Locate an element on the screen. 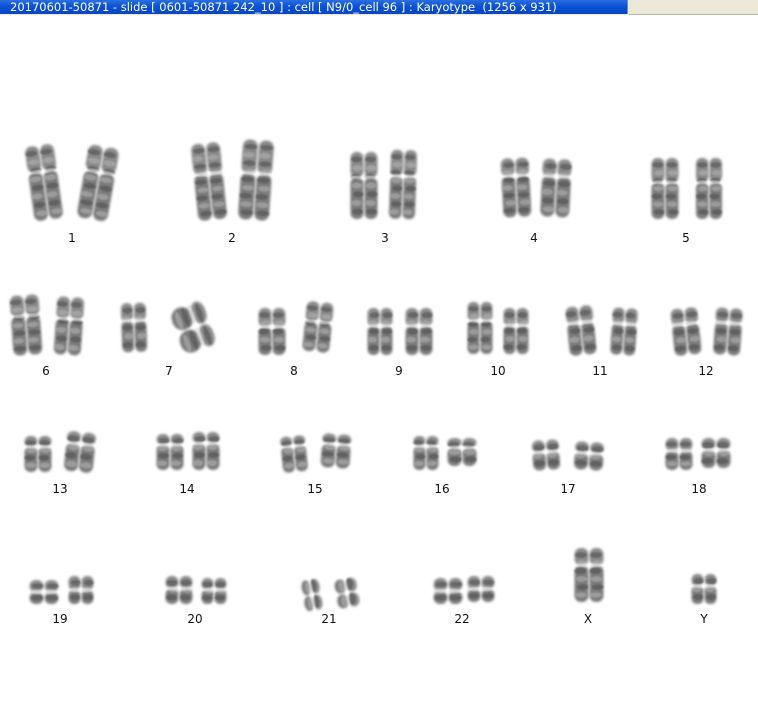 The height and width of the screenshot is (726, 758). chromosome-y-image is located at coordinates (704, 589).